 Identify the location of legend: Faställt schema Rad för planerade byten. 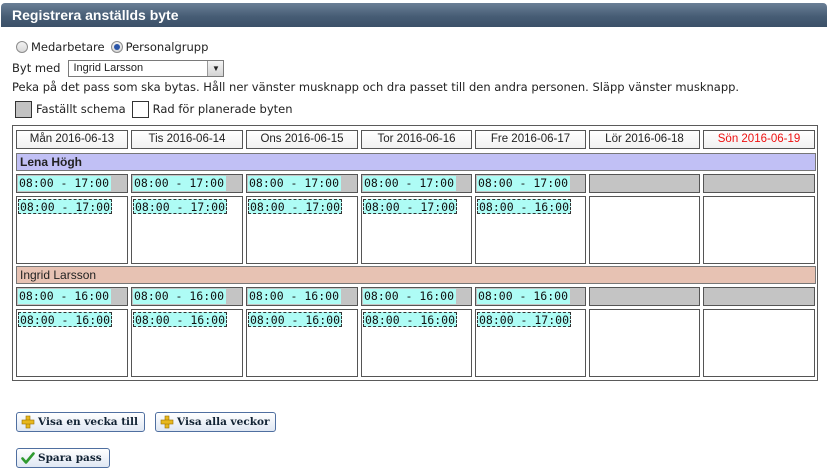
(154, 109).